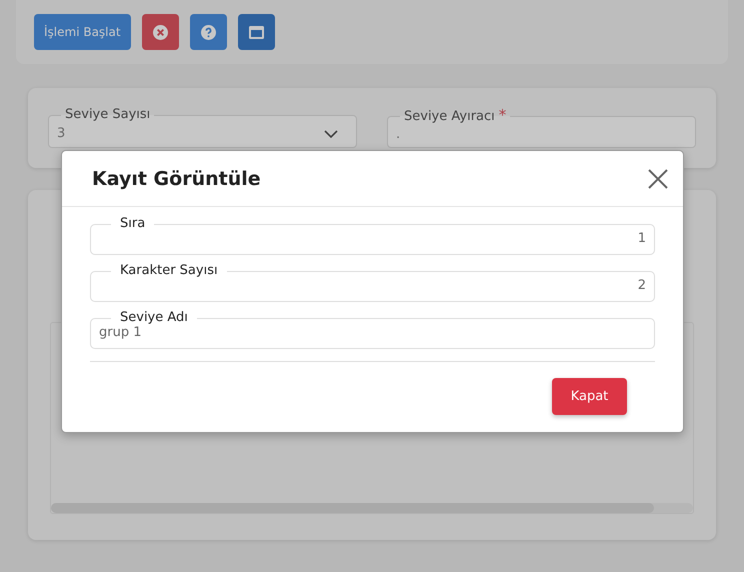  Describe the element at coordinates (169, 271) in the screenshot. I see `field-label: Karakter Sayısı` at that location.